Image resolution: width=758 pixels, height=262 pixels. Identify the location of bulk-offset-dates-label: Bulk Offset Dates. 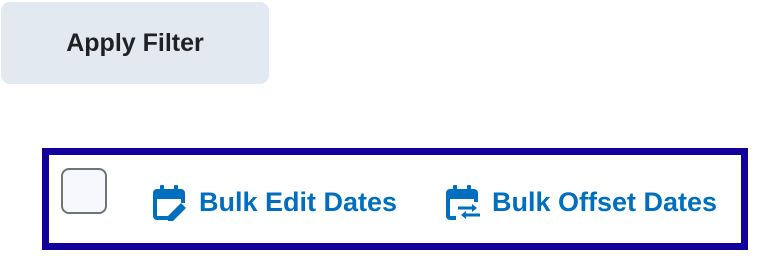
(605, 201).